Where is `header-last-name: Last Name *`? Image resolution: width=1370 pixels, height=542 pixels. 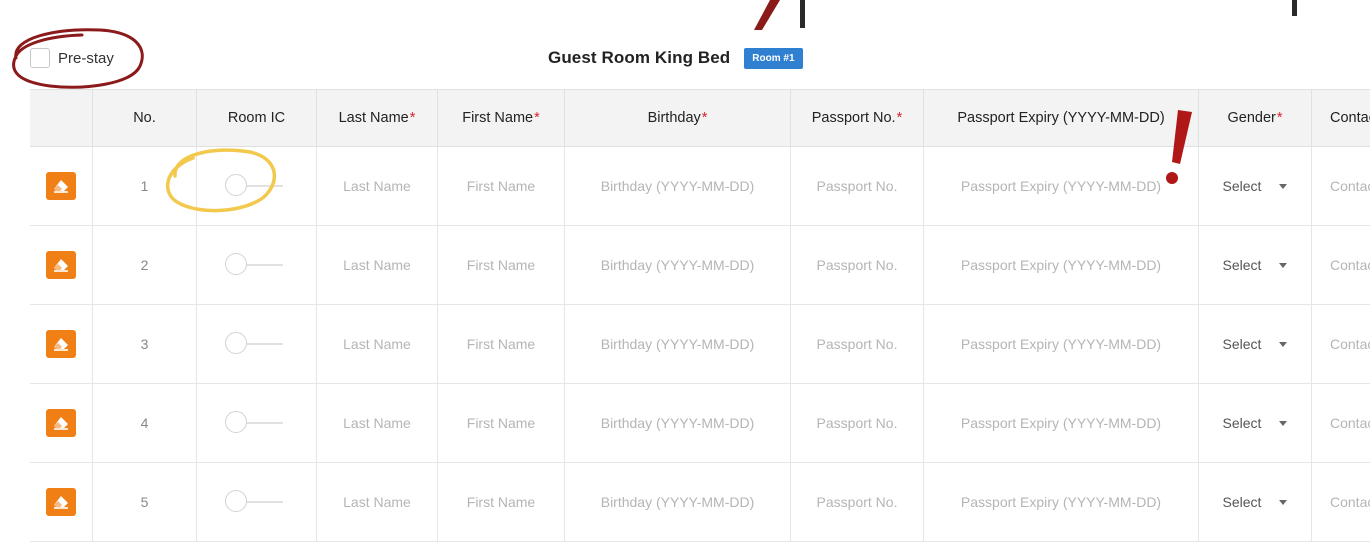 header-last-name: Last Name * is located at coordinates (377, 118).